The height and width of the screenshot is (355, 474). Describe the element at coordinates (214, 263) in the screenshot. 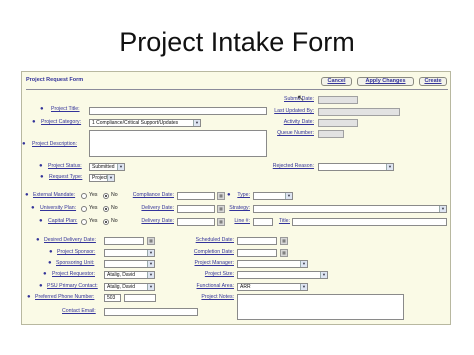

I see `project-manager-label: Project Manager:` at that location.